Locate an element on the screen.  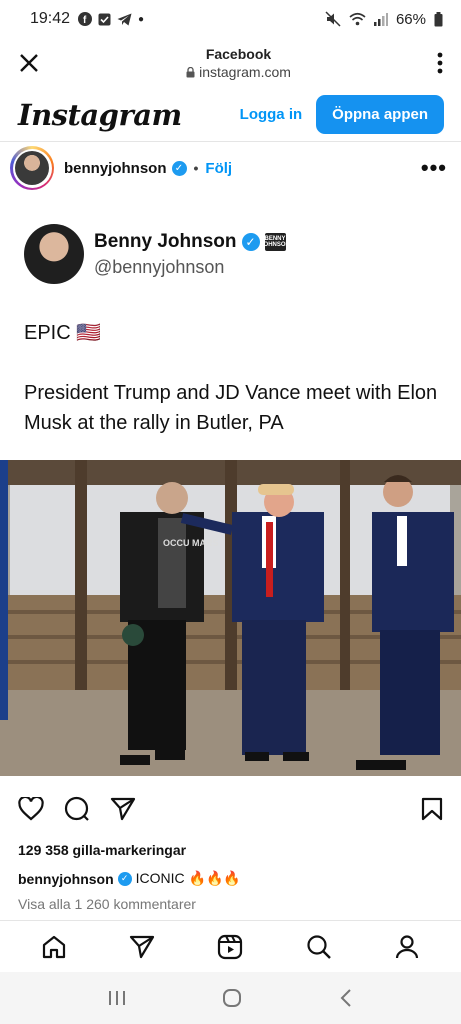
signal-icon is located at coordinates (380, 19).